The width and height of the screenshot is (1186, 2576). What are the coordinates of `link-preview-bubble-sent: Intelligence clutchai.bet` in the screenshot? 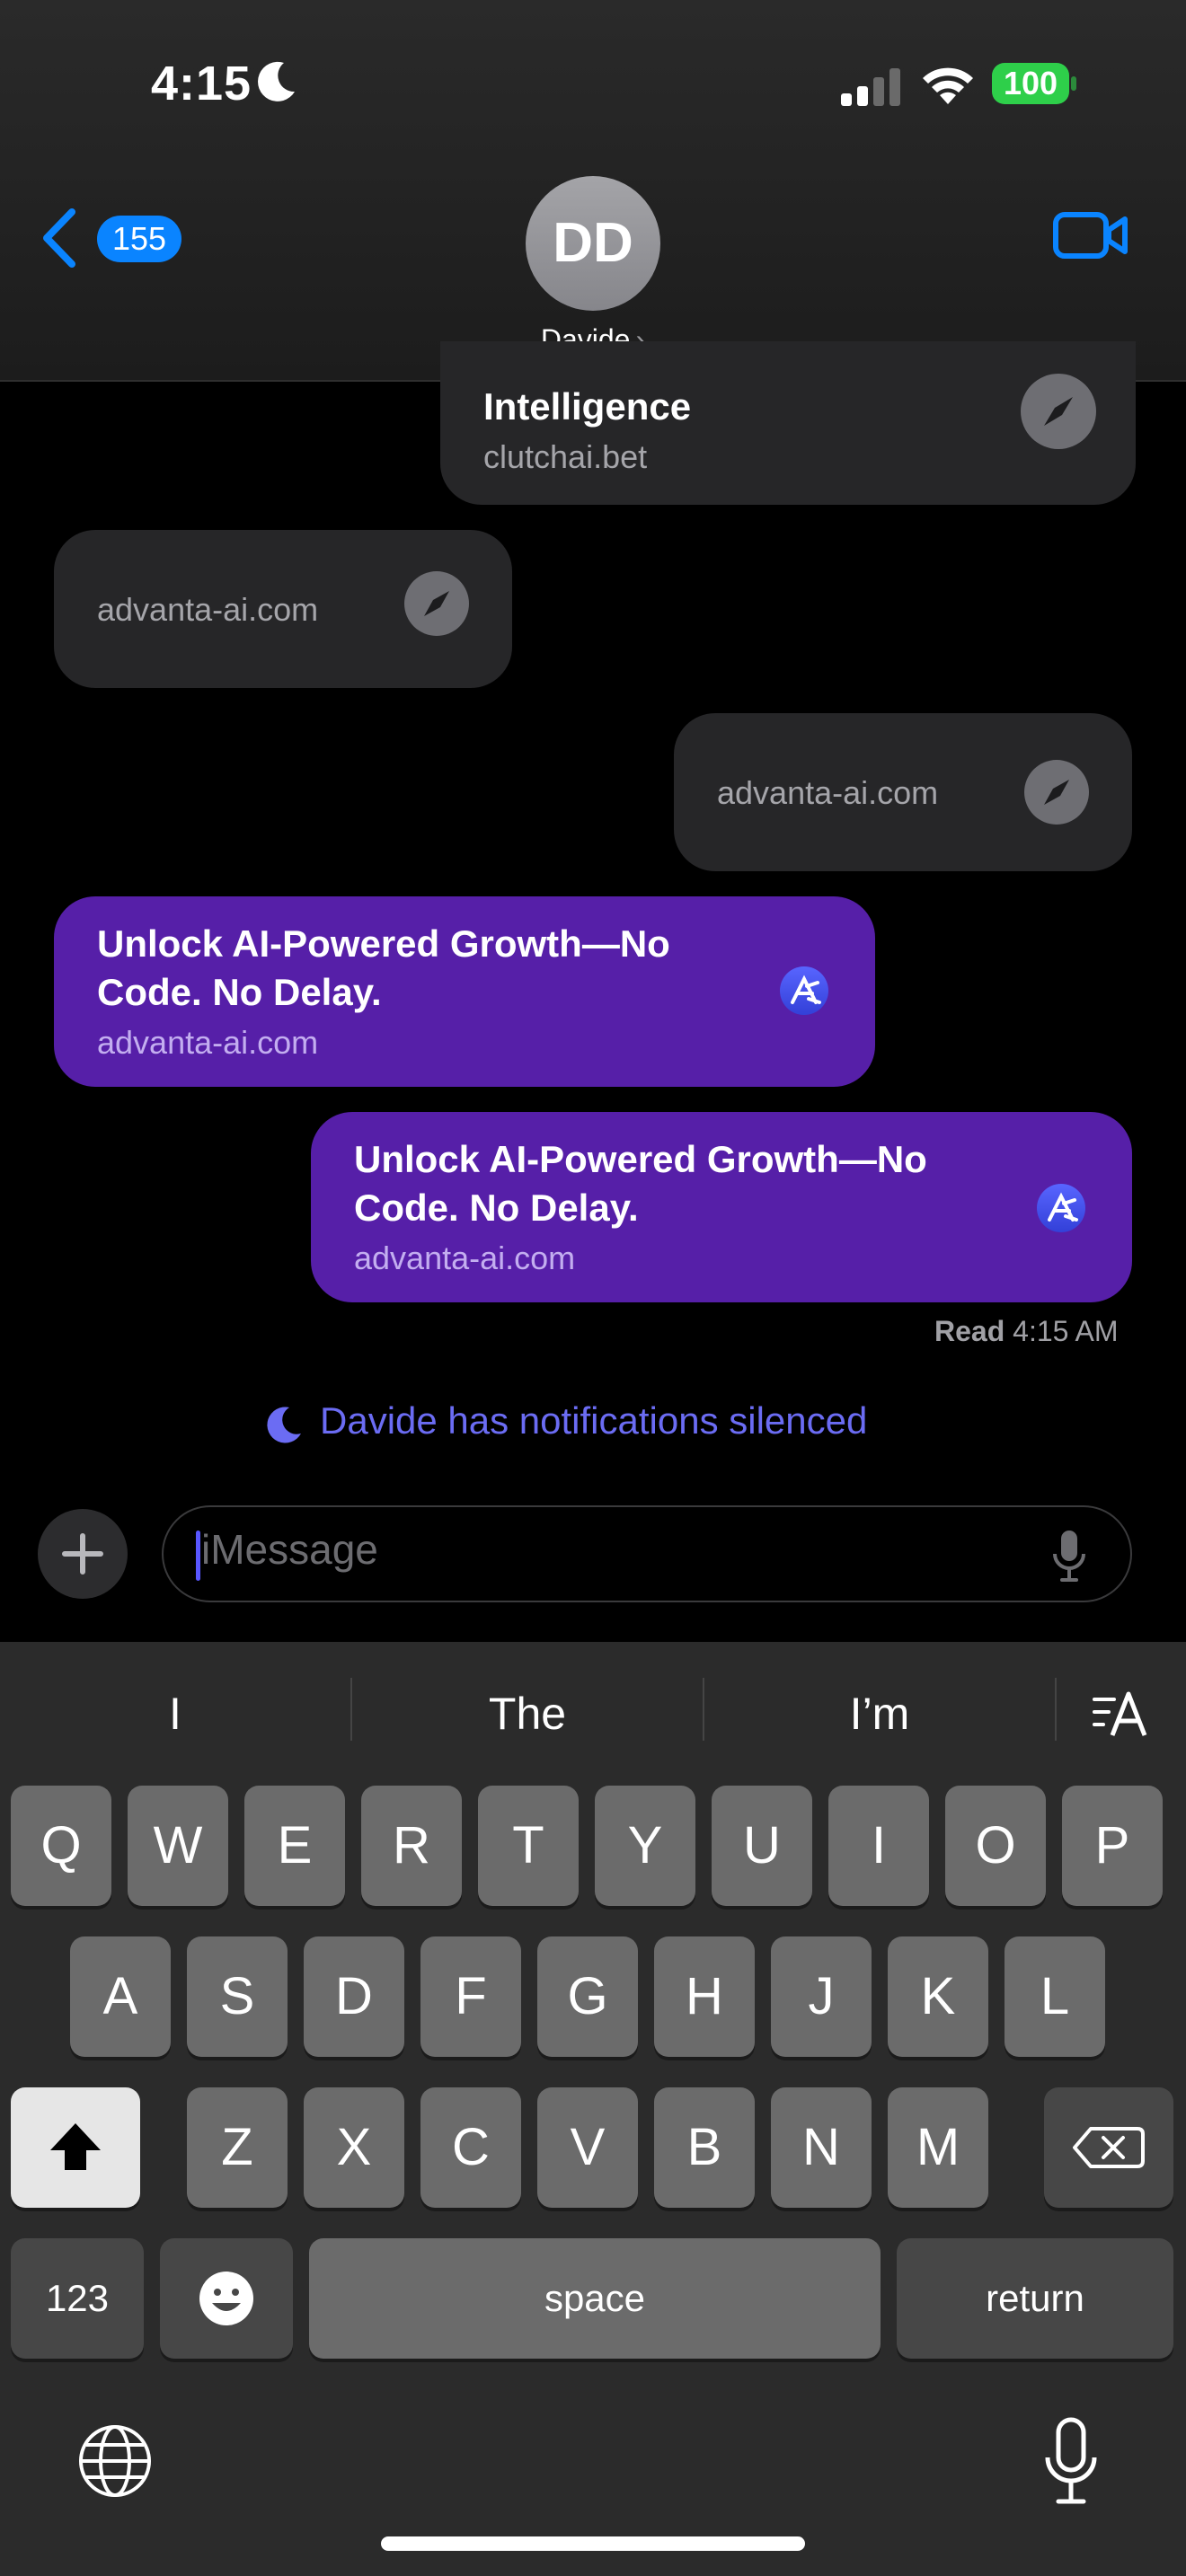 It's located at (788, 423).